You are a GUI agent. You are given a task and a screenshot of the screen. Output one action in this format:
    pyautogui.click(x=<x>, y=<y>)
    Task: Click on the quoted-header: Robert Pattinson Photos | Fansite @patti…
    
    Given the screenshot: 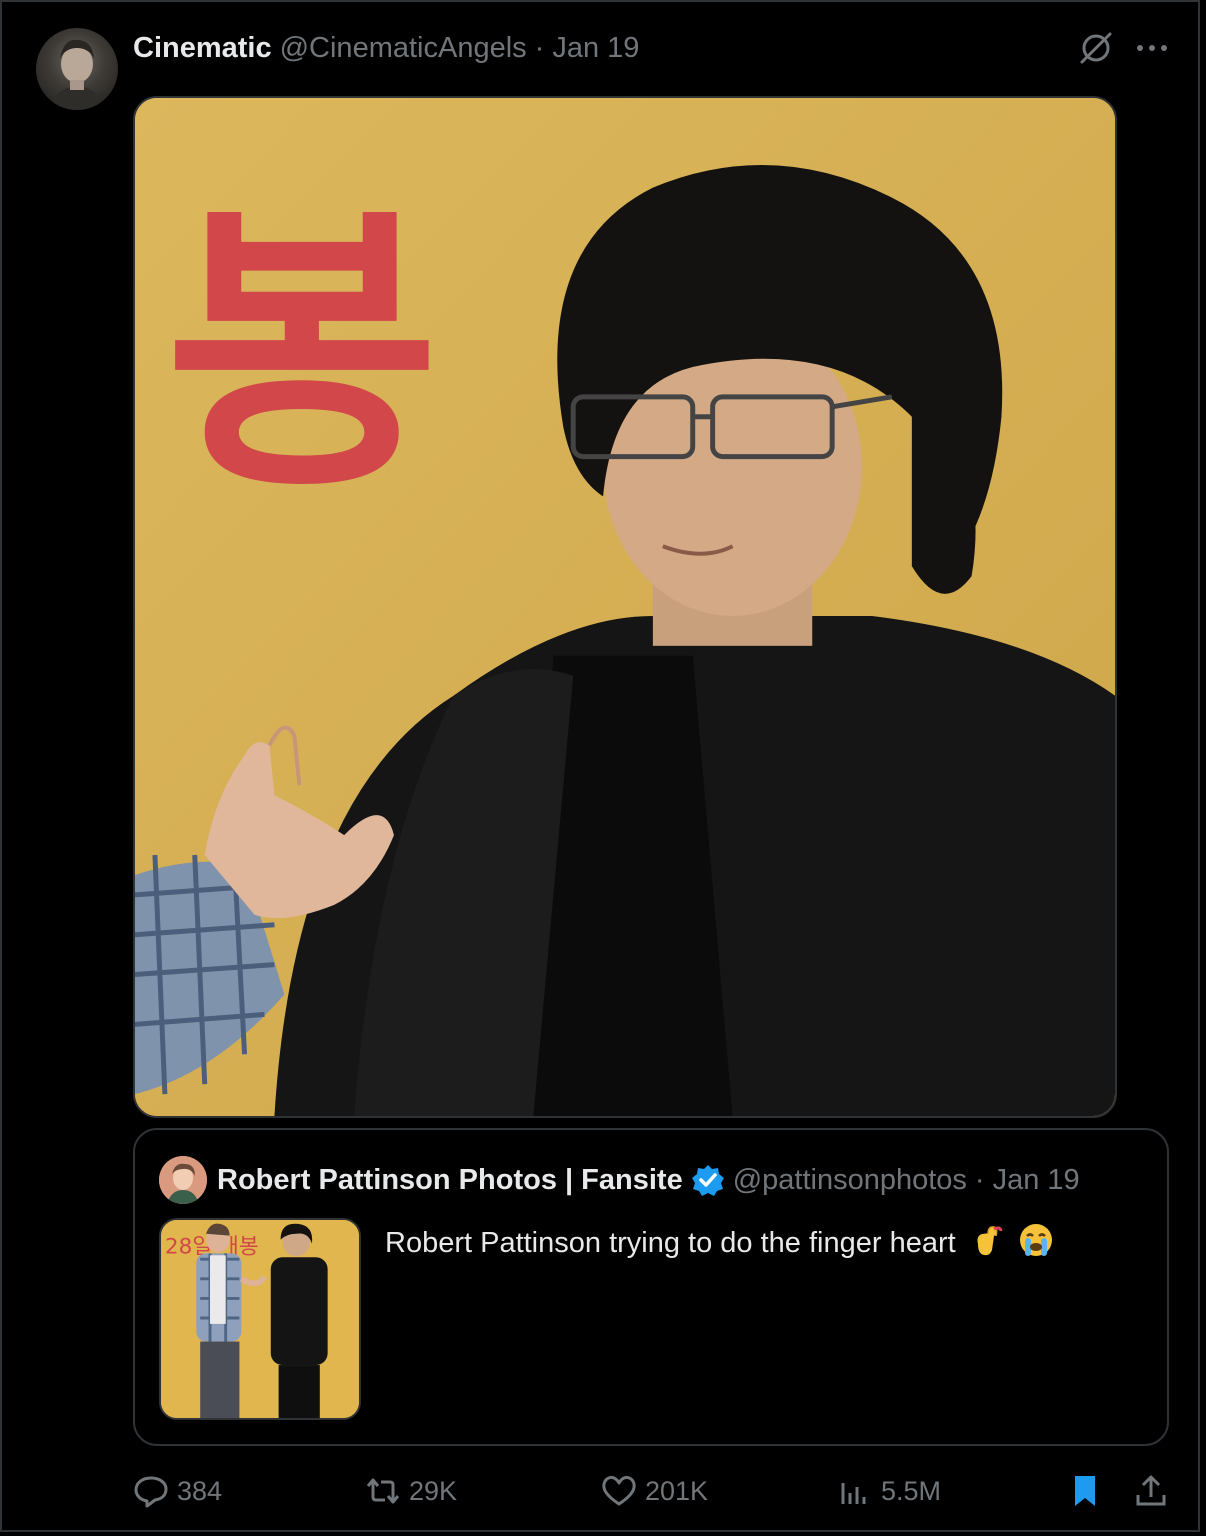 What is the action you would take?
    pyautogui.click(x=648, y=1180)
    